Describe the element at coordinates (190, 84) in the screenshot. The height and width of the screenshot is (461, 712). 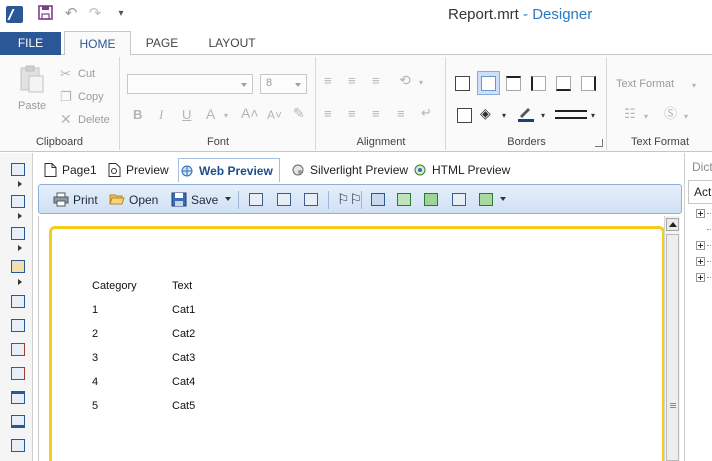
I see `font-name-combo` at that location.